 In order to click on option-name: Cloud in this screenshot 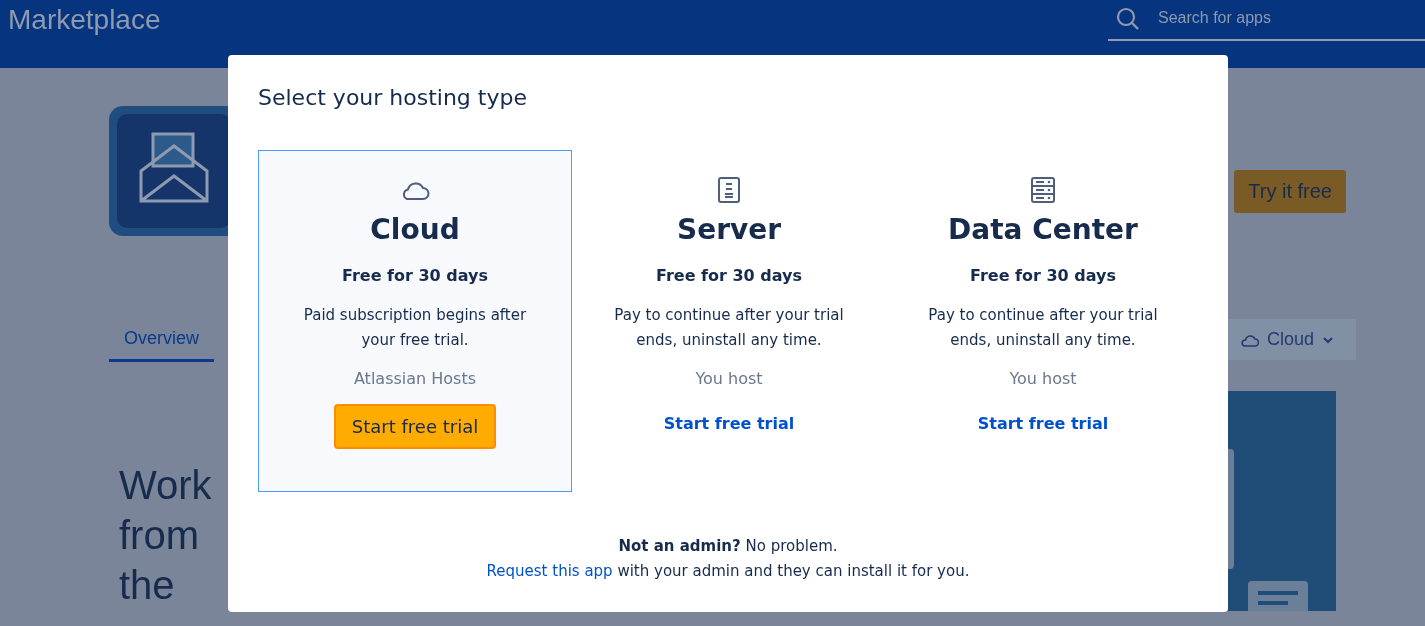, I will do `click(415, 229)`.